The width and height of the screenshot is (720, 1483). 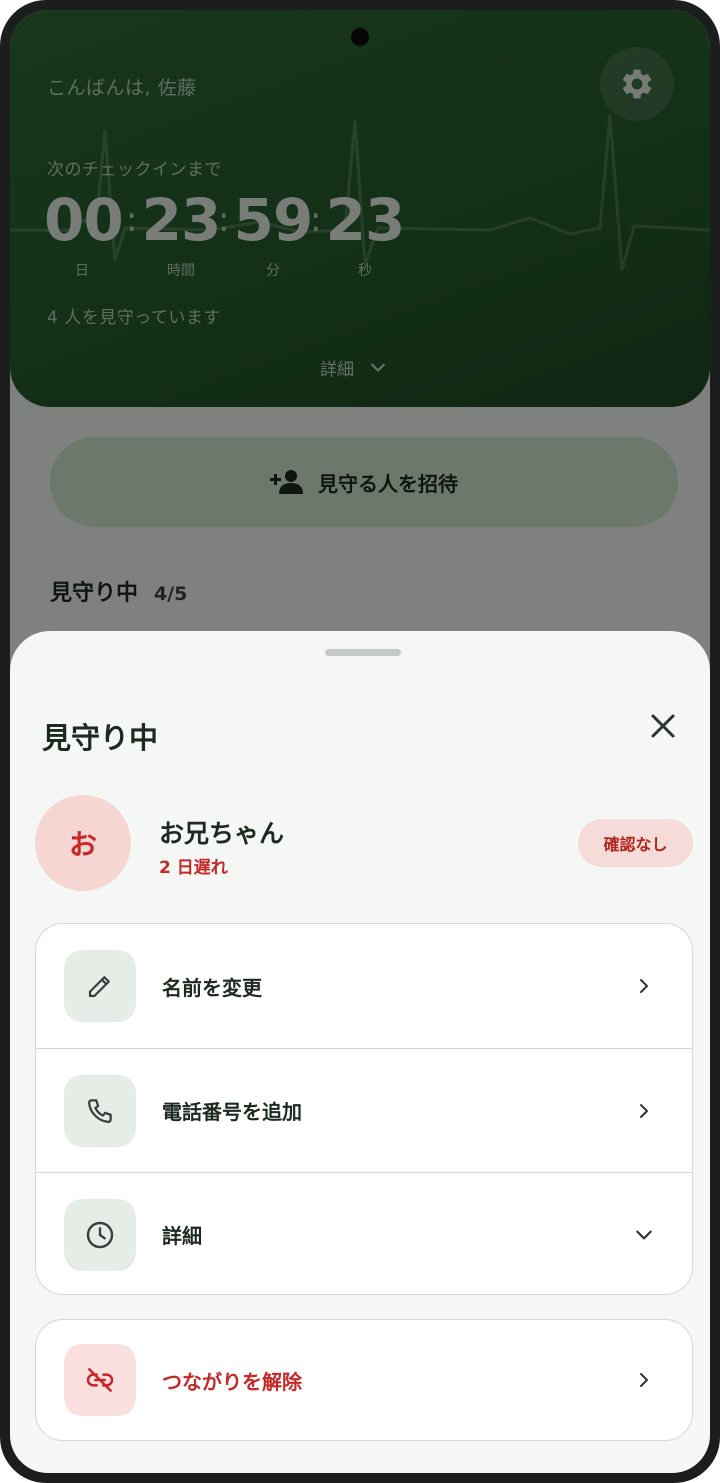 I want to click on sheet-title: 見守り中, so click(x=100, y=738).